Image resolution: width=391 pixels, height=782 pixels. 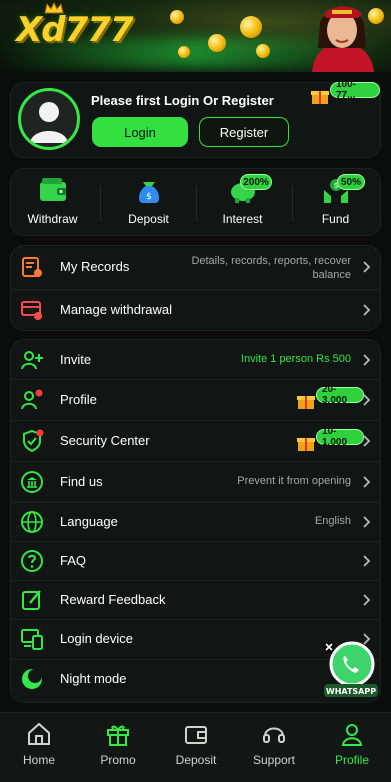 I want to click on invite-row: Invite Invite 1 person Rs 500, so click(x=195, y=360).